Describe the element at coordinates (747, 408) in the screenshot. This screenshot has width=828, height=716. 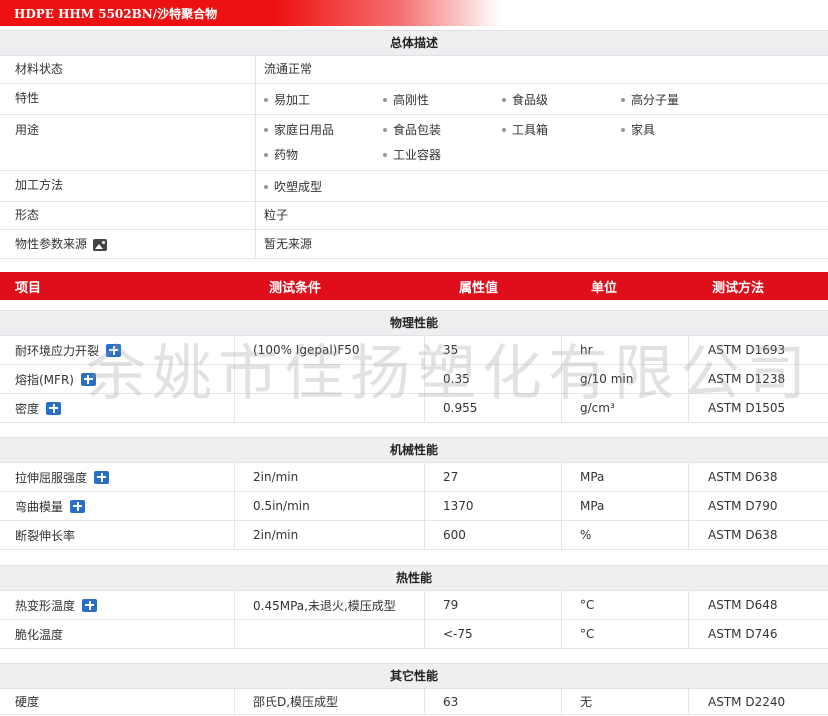
I see `test-method: ASTM D1505` at that location.